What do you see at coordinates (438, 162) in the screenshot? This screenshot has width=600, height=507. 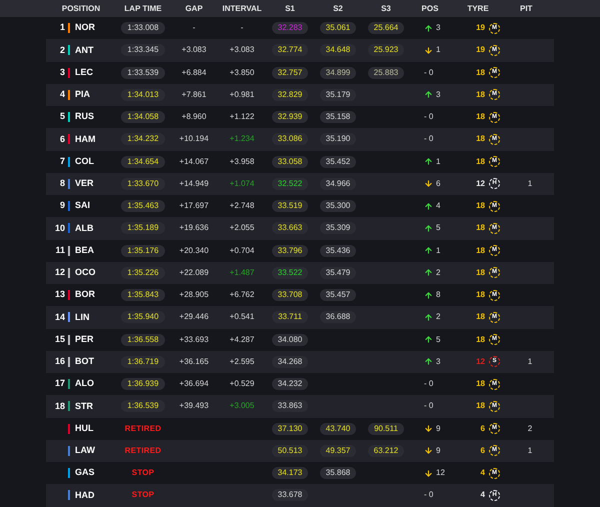 I see `position-change: 1` at bounding box center [438, 162].